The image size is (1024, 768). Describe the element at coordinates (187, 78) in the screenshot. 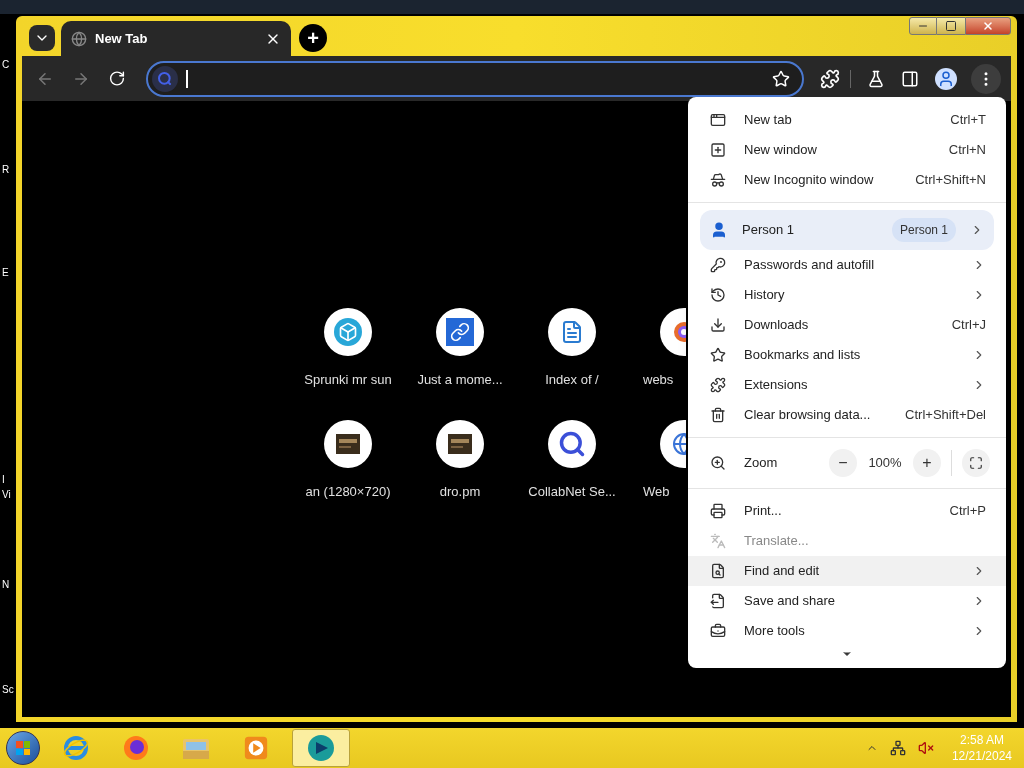

I see `text-cursor` at that location.